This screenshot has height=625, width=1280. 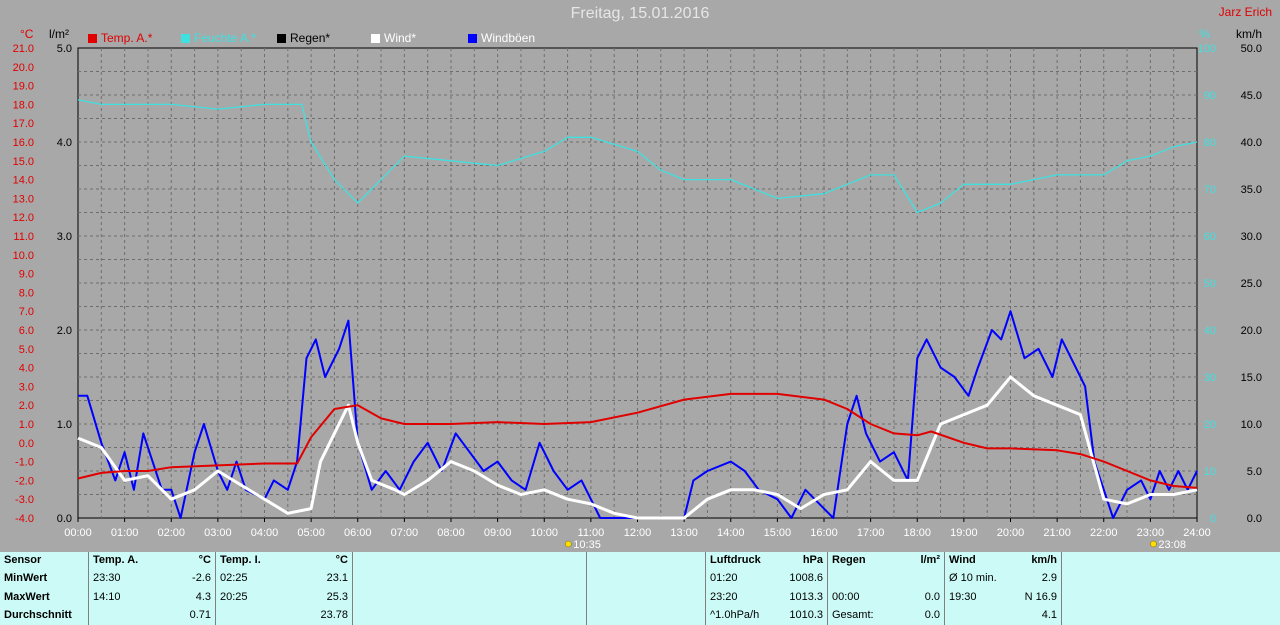 What do you see at coordinates (1251, 143) in the screenshot?
I see `wind-tick-label: 40.0` at bounding box center [1251, 143].